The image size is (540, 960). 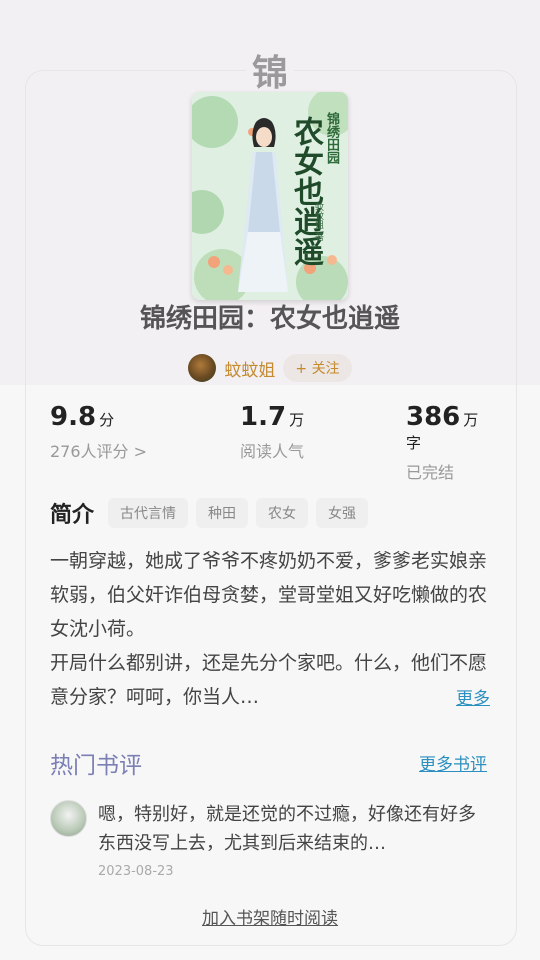 I want to click on intro-more-link: 更多, so click(x=473, y=696).